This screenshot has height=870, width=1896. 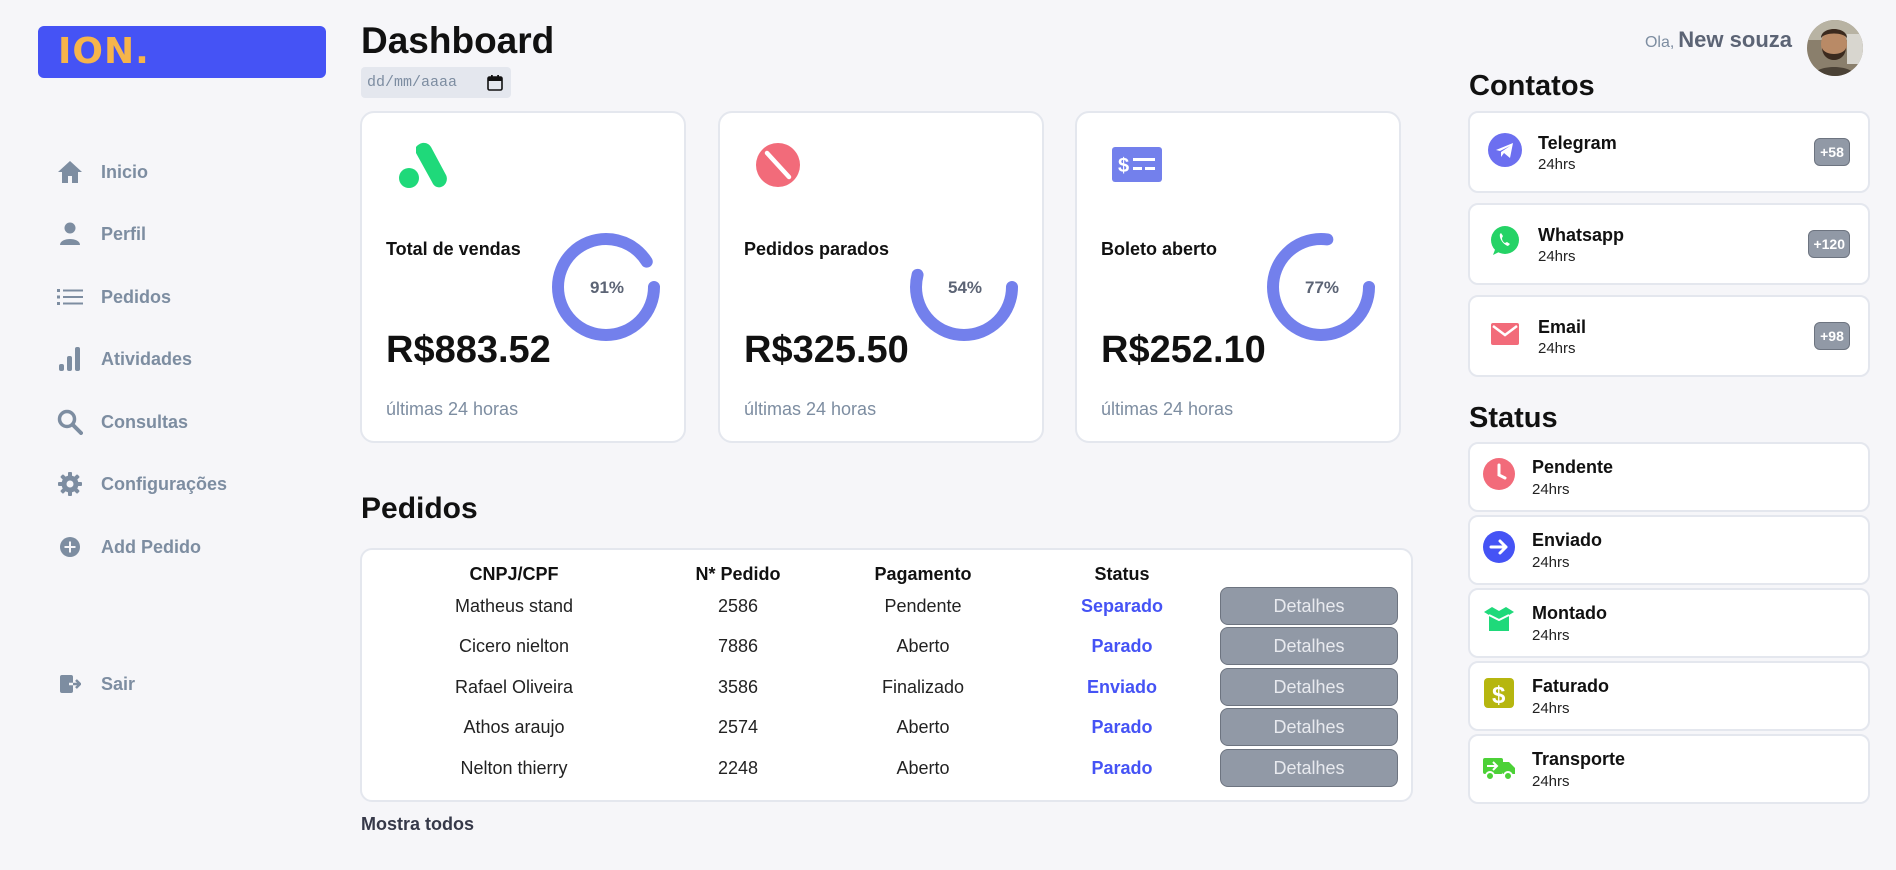 I want to click on sidebar-item-inicio: Inicio, so click(x=102, y=172).